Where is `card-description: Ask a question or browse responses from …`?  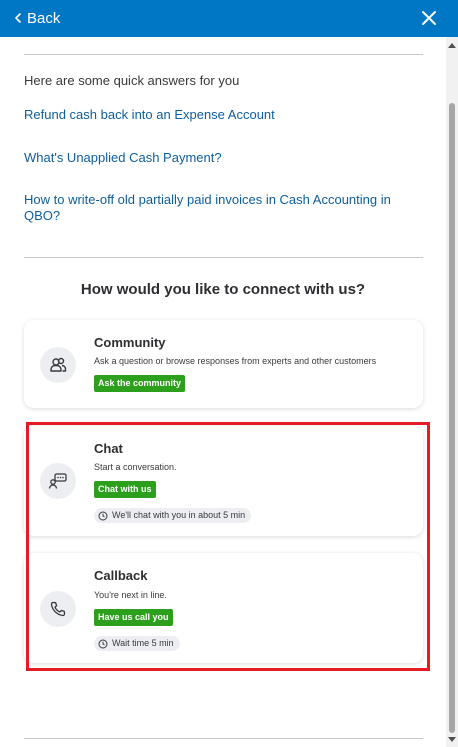
card-description: Ask a question or browse responses from … is located at coordinates (235, 361).